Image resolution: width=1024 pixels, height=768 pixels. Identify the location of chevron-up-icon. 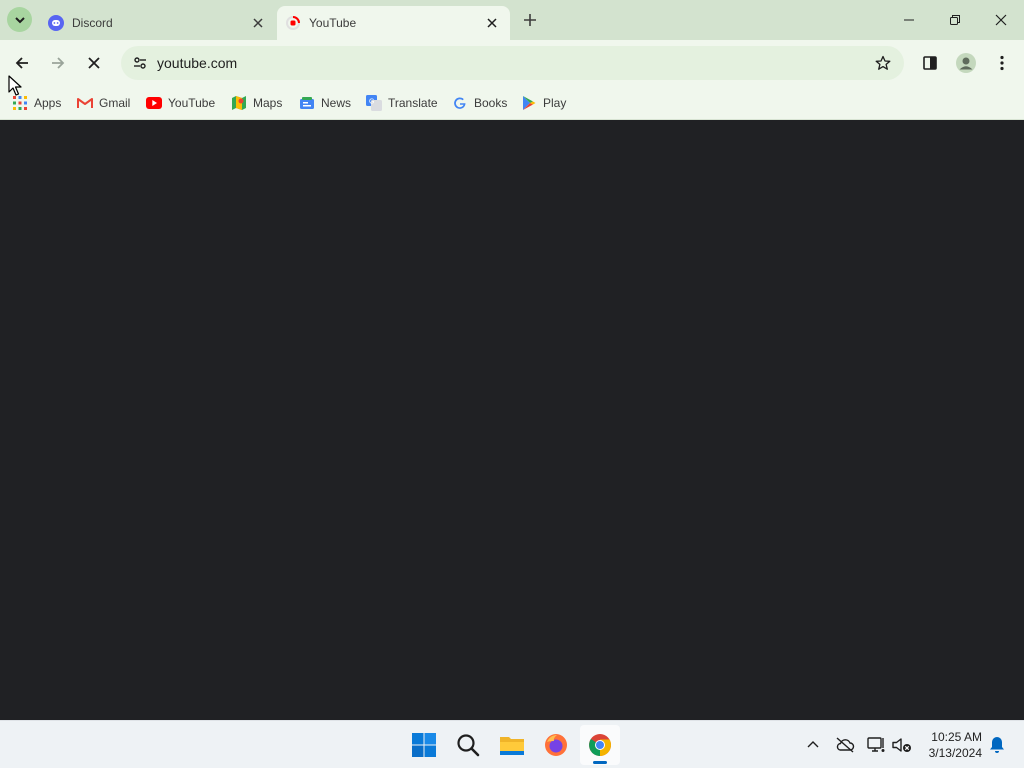
(813, 744).